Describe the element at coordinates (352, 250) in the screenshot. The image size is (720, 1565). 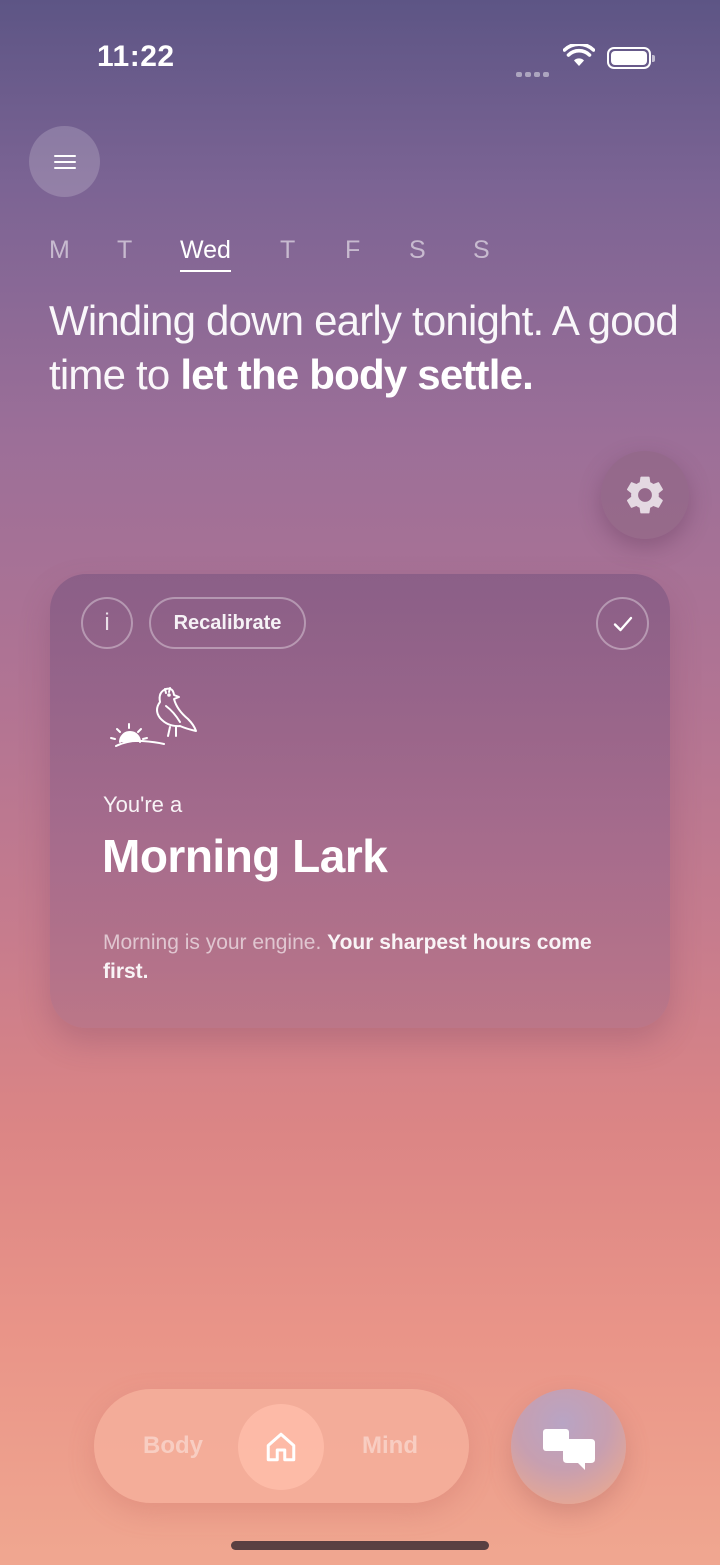
I see `day-fri: F` at that location.